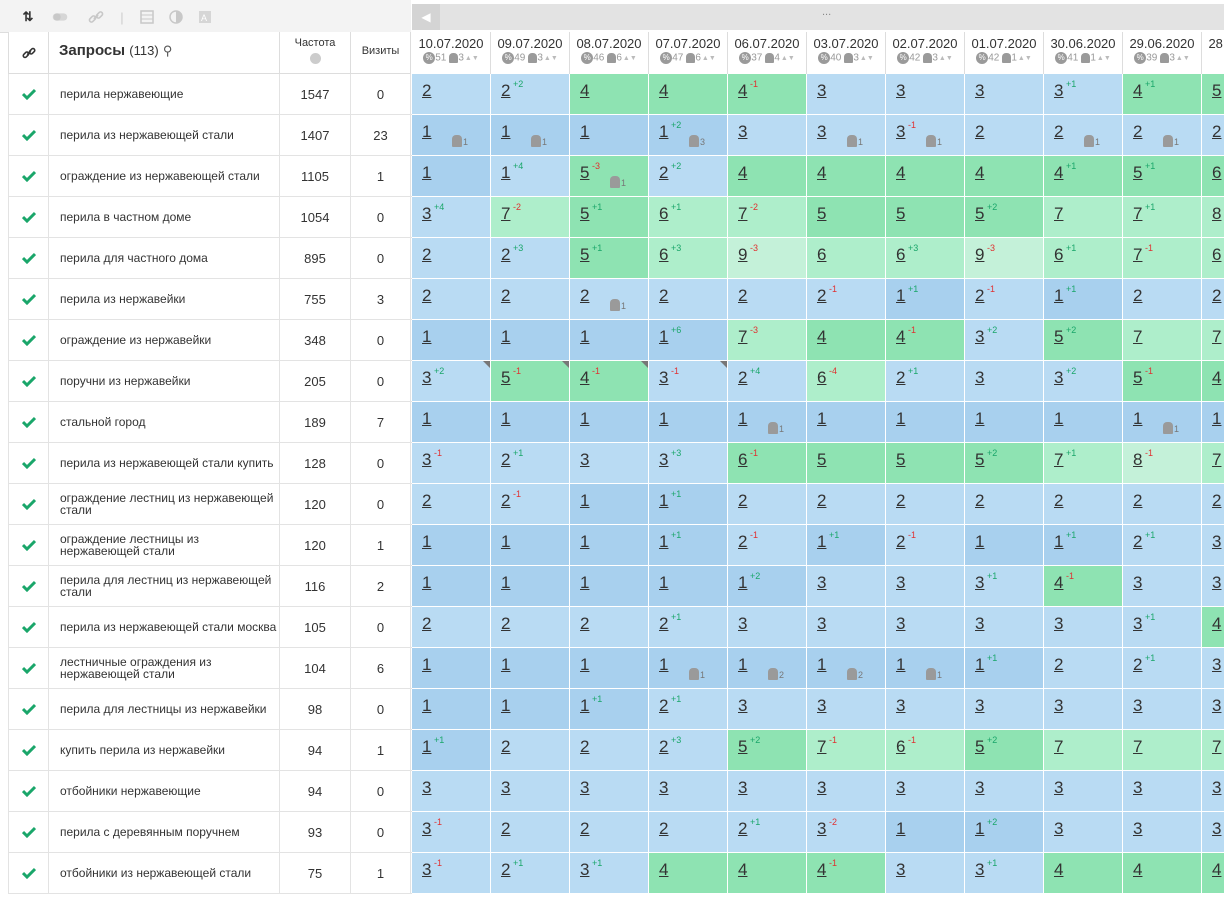 The width and height of the screenshot is (1224, 902). I want to click on date-column-header: 30.06.2020% 41 1▲▼, so click(1083, 53).